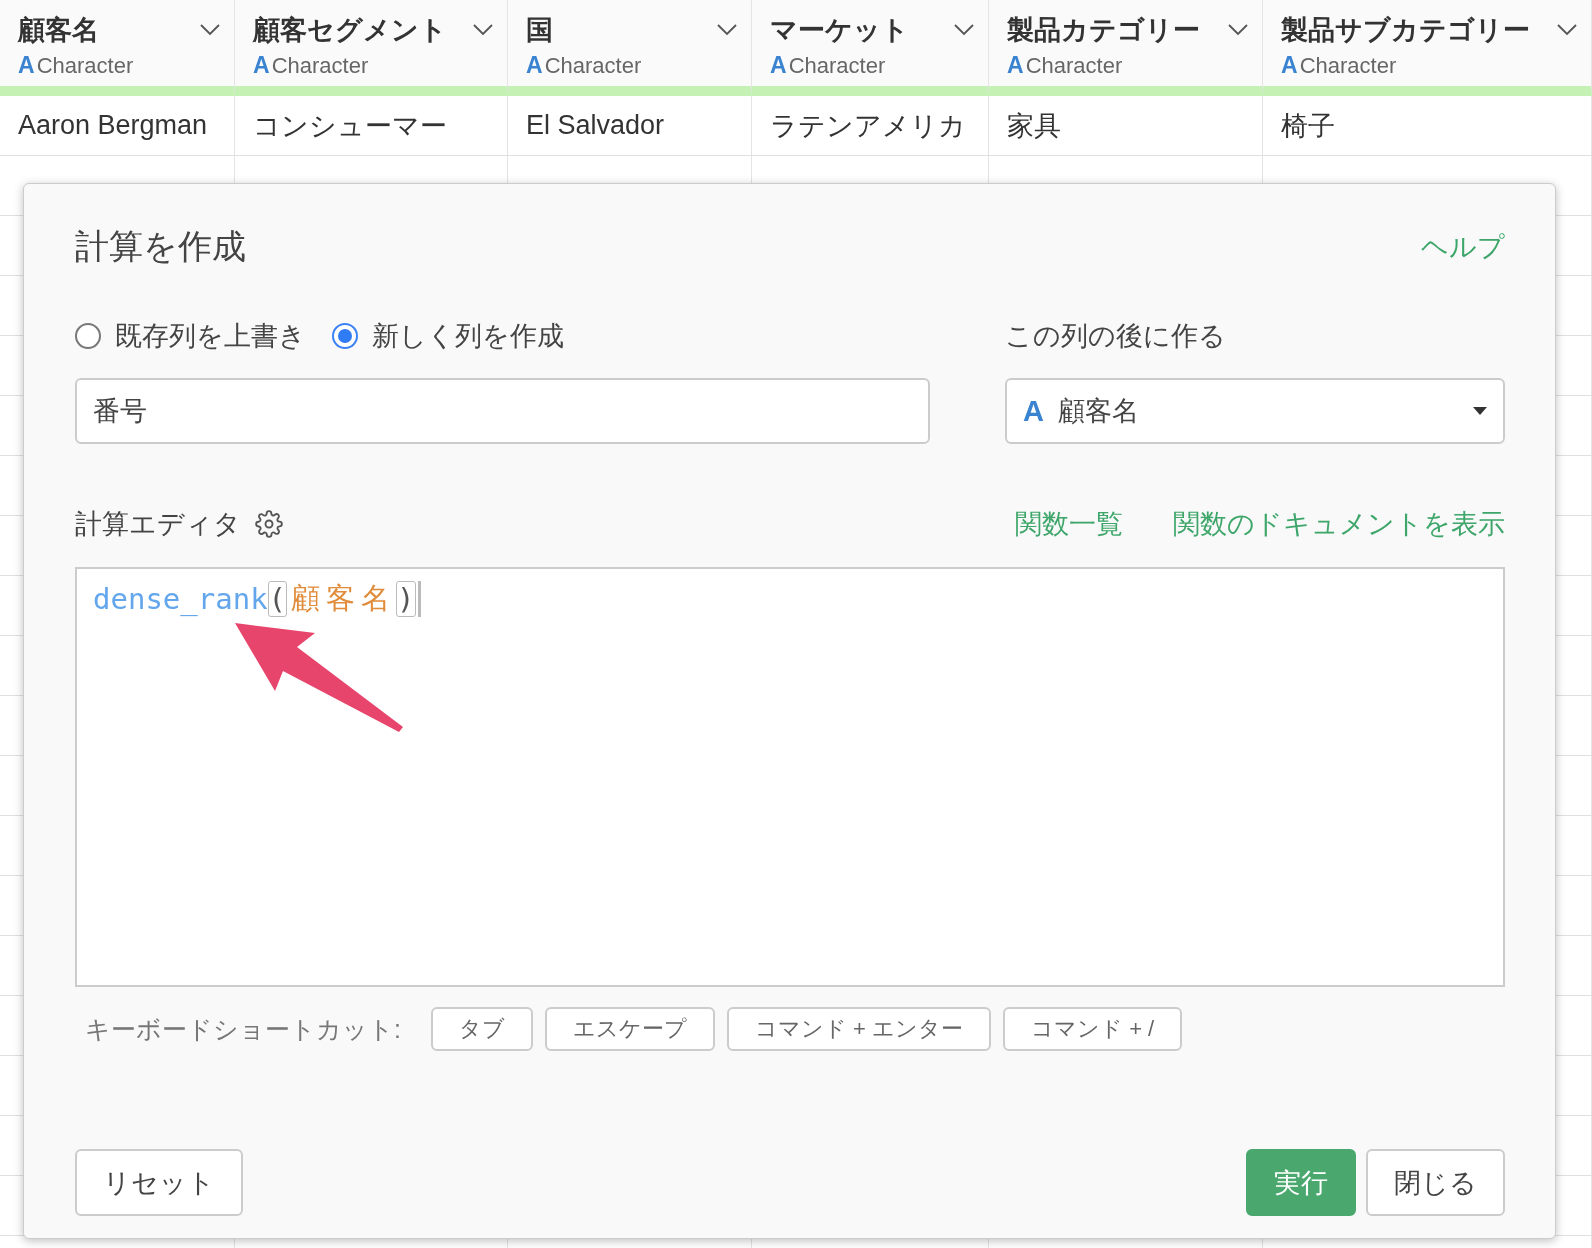  Describe the element at coordinates (160, 246) in the screenshot. I see `dialog-title: 計算を作成` at that location.